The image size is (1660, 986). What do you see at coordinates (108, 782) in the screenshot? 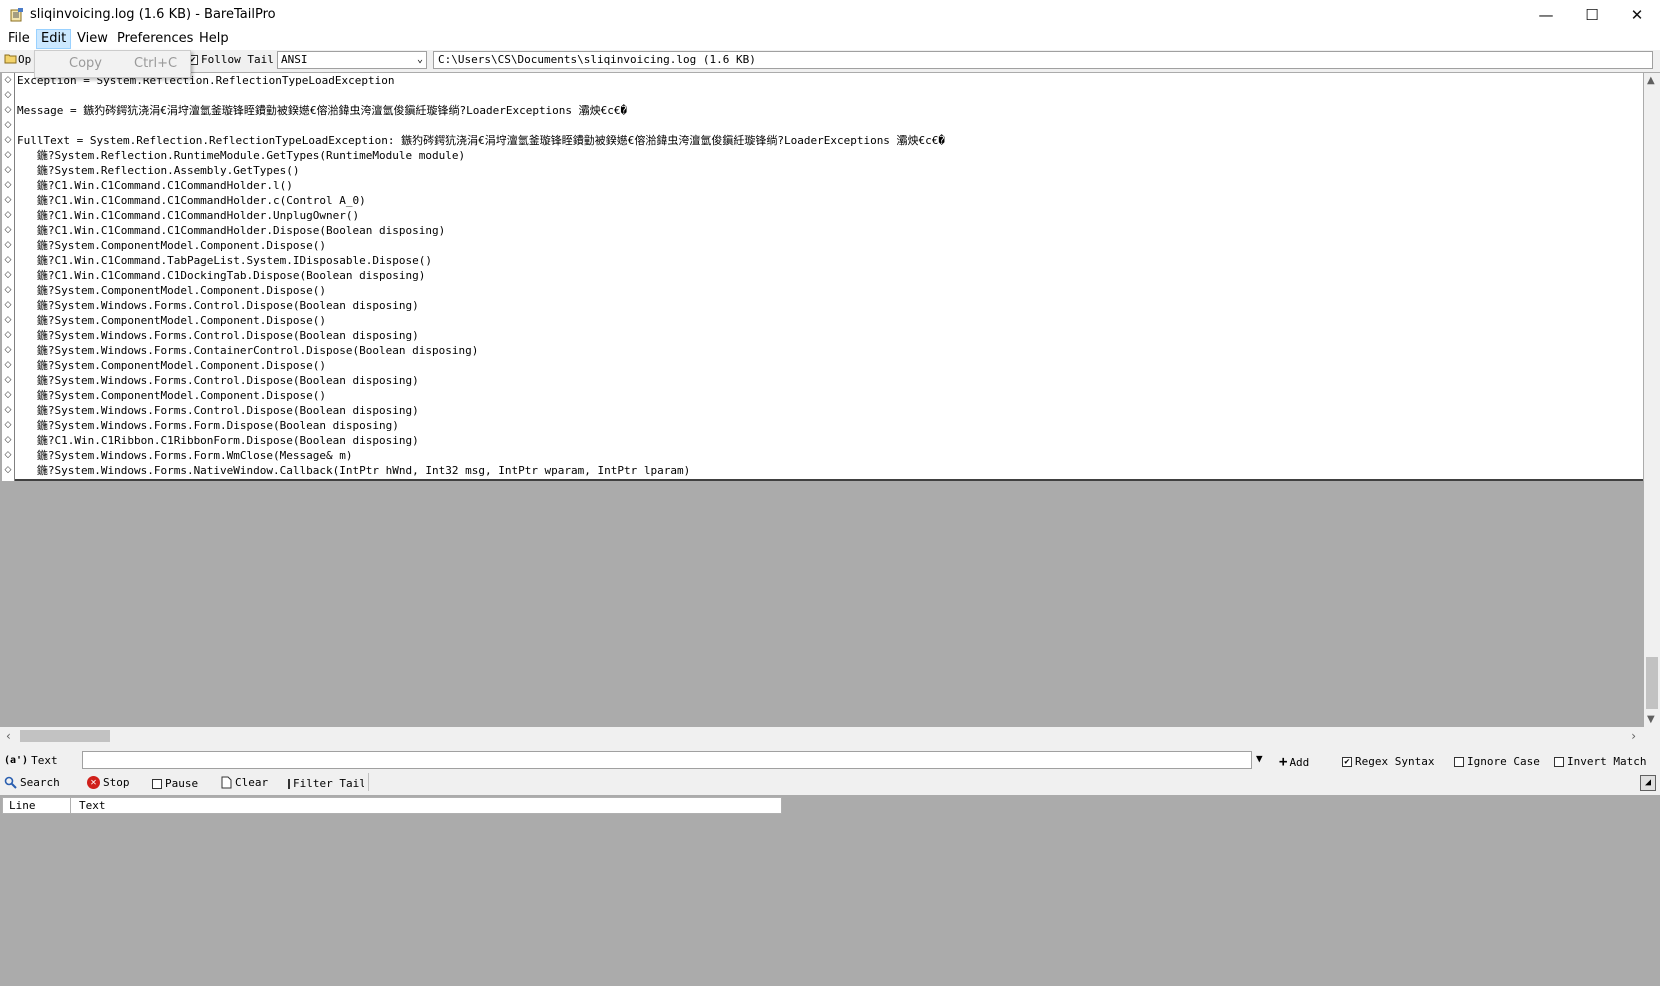
I see `stop-button: ✕ Stop` at bounding box center [108, 782].